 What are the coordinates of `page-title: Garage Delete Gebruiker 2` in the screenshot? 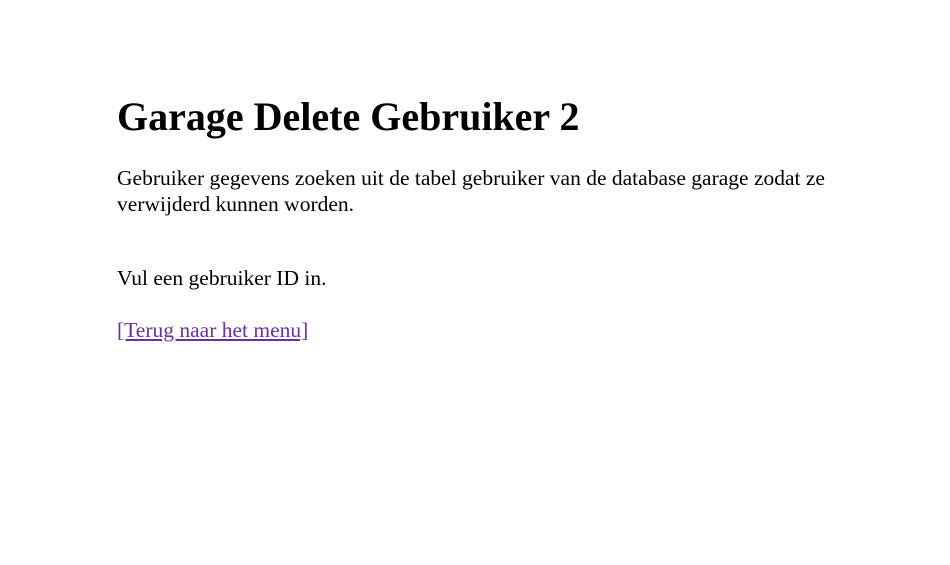 It's located at (348, 116).